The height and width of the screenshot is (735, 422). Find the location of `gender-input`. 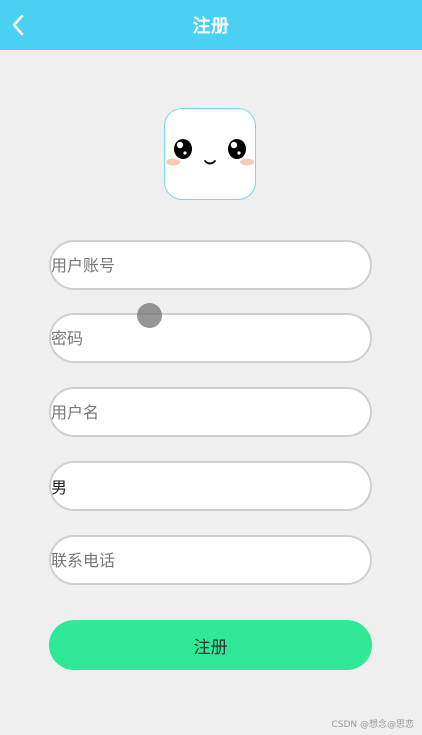

gender-input is located at coordinates (210, 486).